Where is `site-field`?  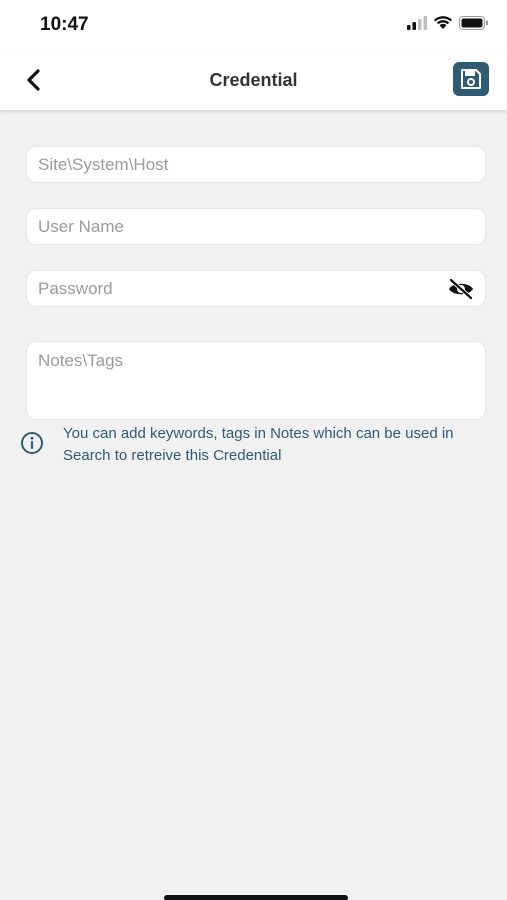
site-field is located at coordinates (256, 164).